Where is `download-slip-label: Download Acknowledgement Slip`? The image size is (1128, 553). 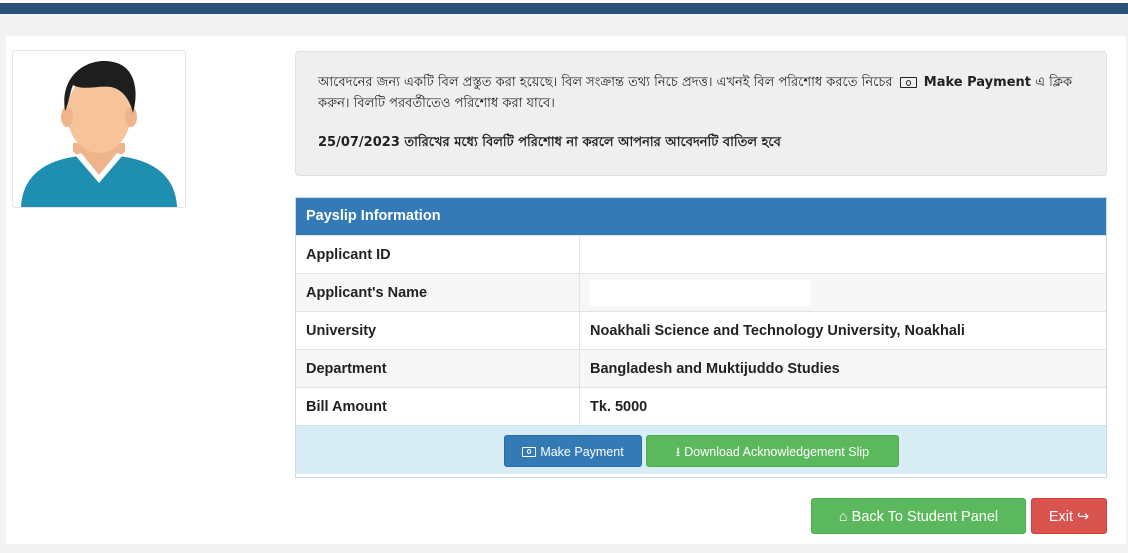
download-slip-label: Download Acknowledgement Slip is located at coordinates (777, 452).